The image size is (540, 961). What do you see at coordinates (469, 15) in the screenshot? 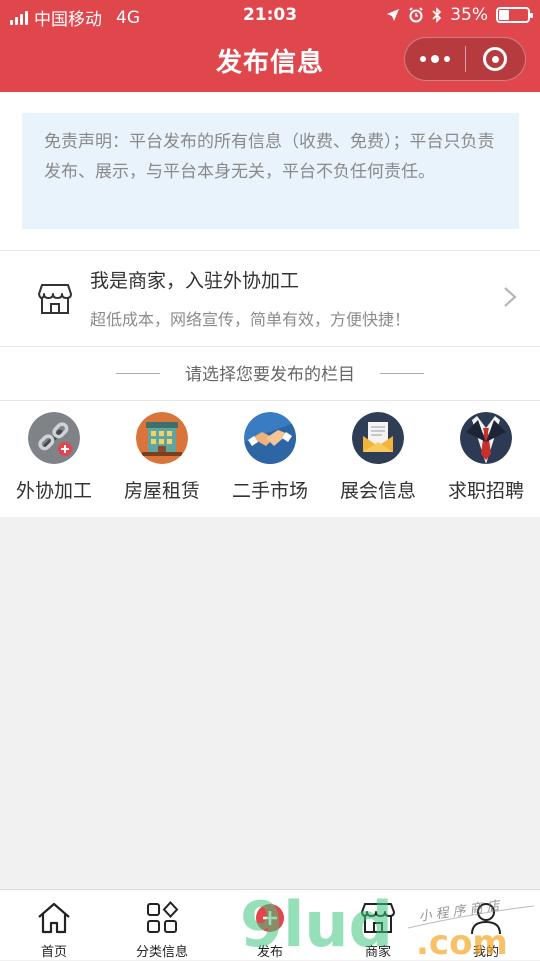
I see `battery-percent: 35%` at bounding box center [469, 15].